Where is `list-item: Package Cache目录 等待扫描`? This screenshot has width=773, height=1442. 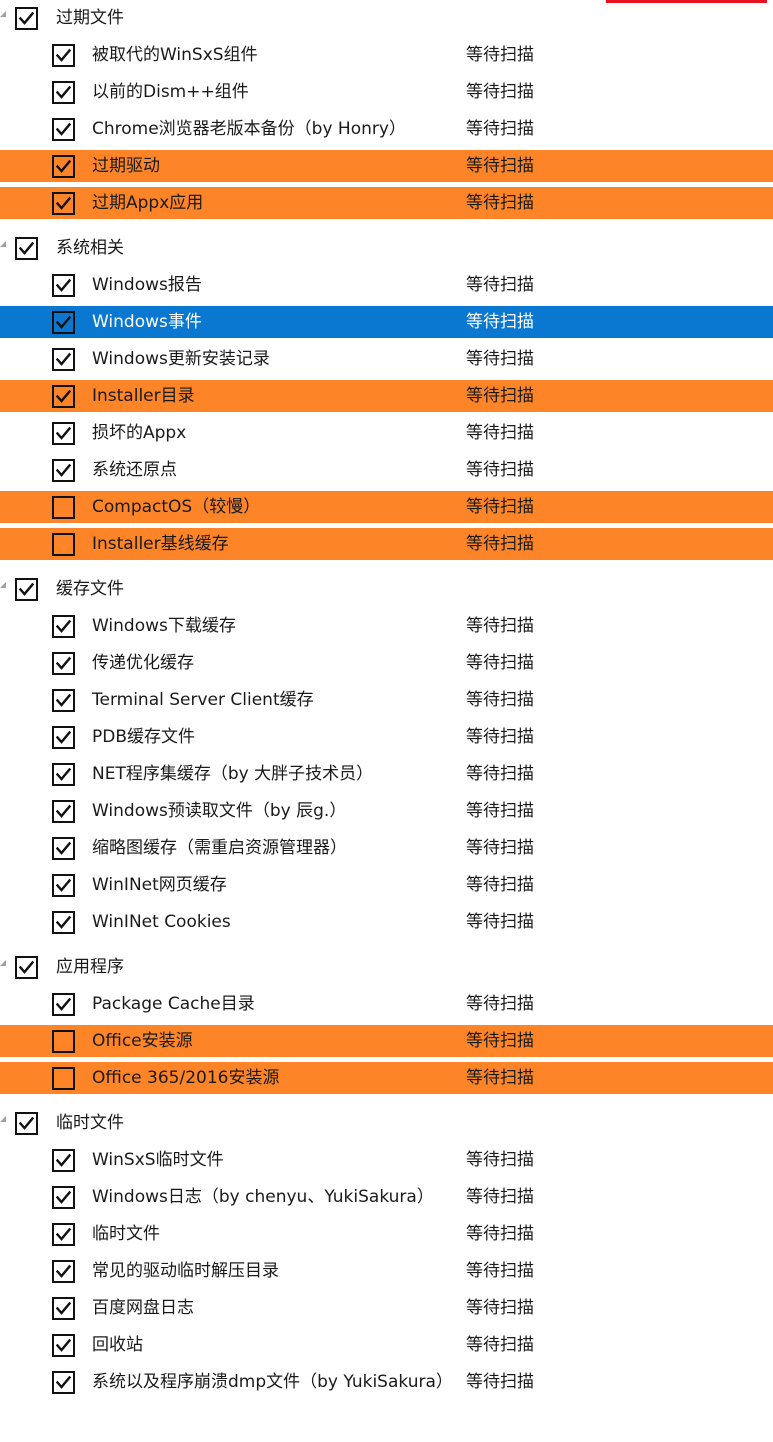 list-item: Package Cache目录 等待扫描 is located at coordinates (386, 1004).